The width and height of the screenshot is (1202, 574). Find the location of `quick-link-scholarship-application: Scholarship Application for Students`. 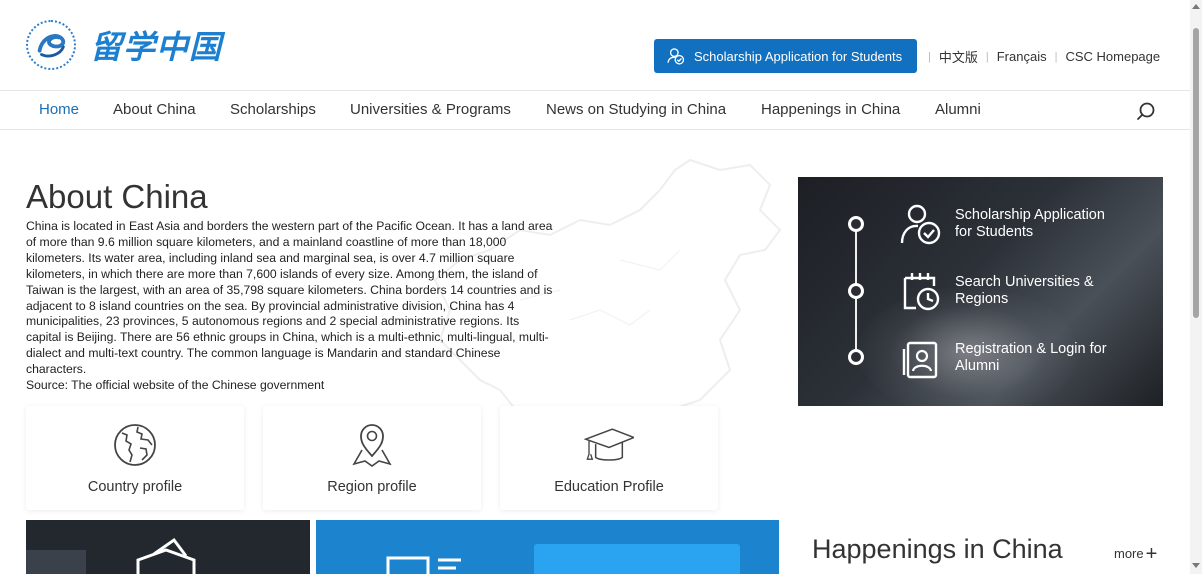

quick-link-scholarship-application: Scholarship Application for Students is located at coordinates (1023, 224).